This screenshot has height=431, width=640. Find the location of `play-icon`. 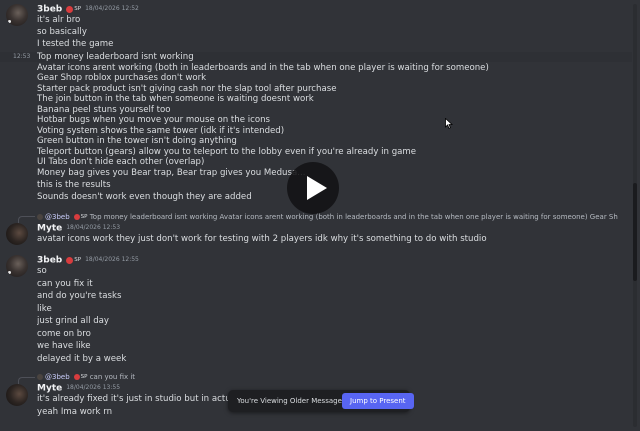

play-icon is located at coordinates (317, 188).